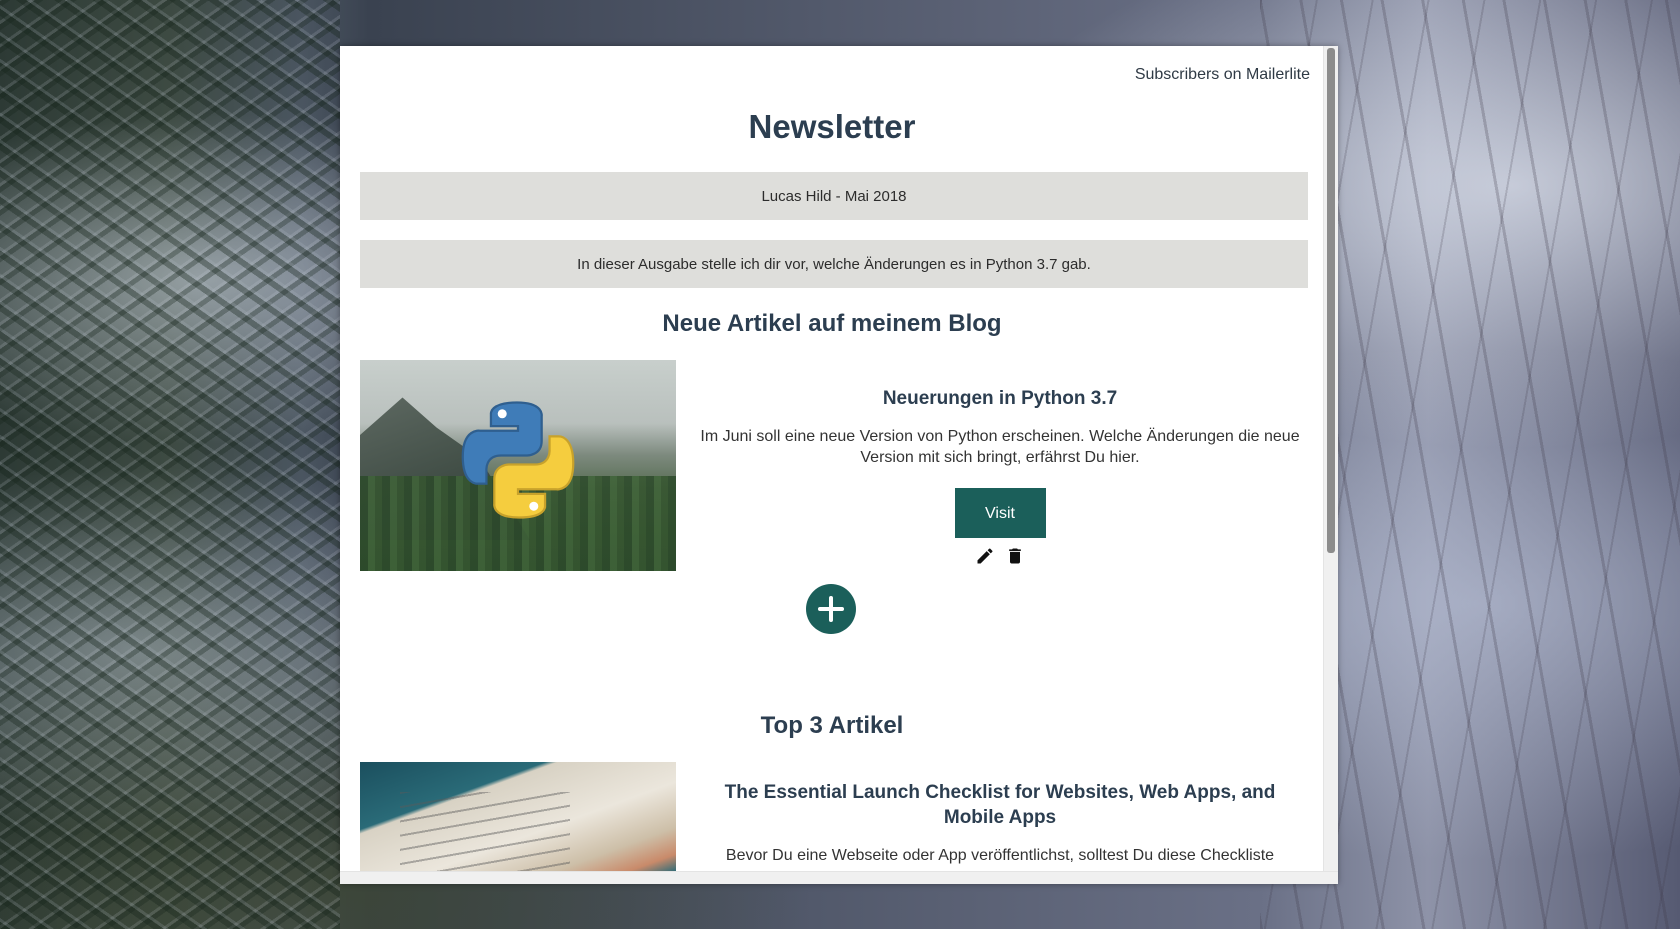  What do you see at coordinates (831, 609) in the screenshot?
I see `add-article-button` at bounding box center [831, 609].